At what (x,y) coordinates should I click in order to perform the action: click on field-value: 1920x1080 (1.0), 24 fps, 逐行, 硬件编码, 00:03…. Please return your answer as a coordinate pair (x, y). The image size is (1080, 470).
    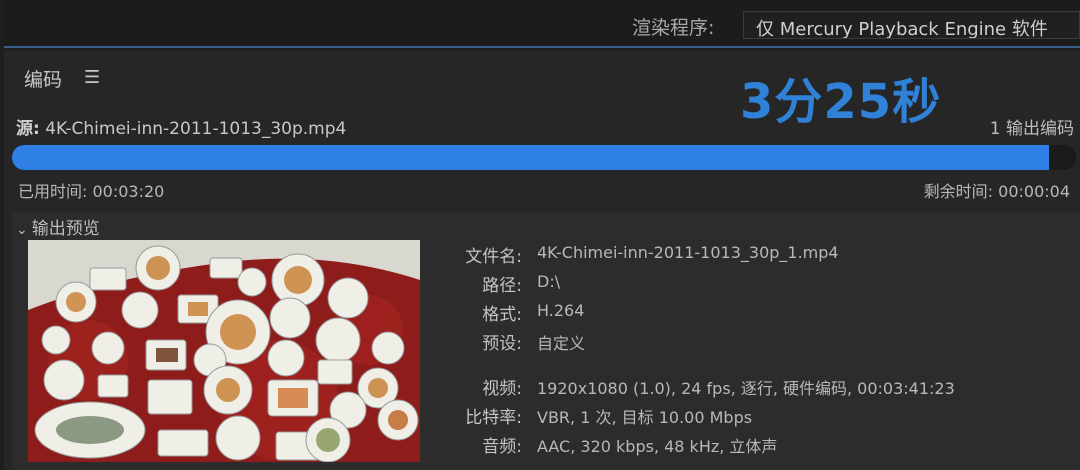
    Looking at the image, I should click on (746, 388).